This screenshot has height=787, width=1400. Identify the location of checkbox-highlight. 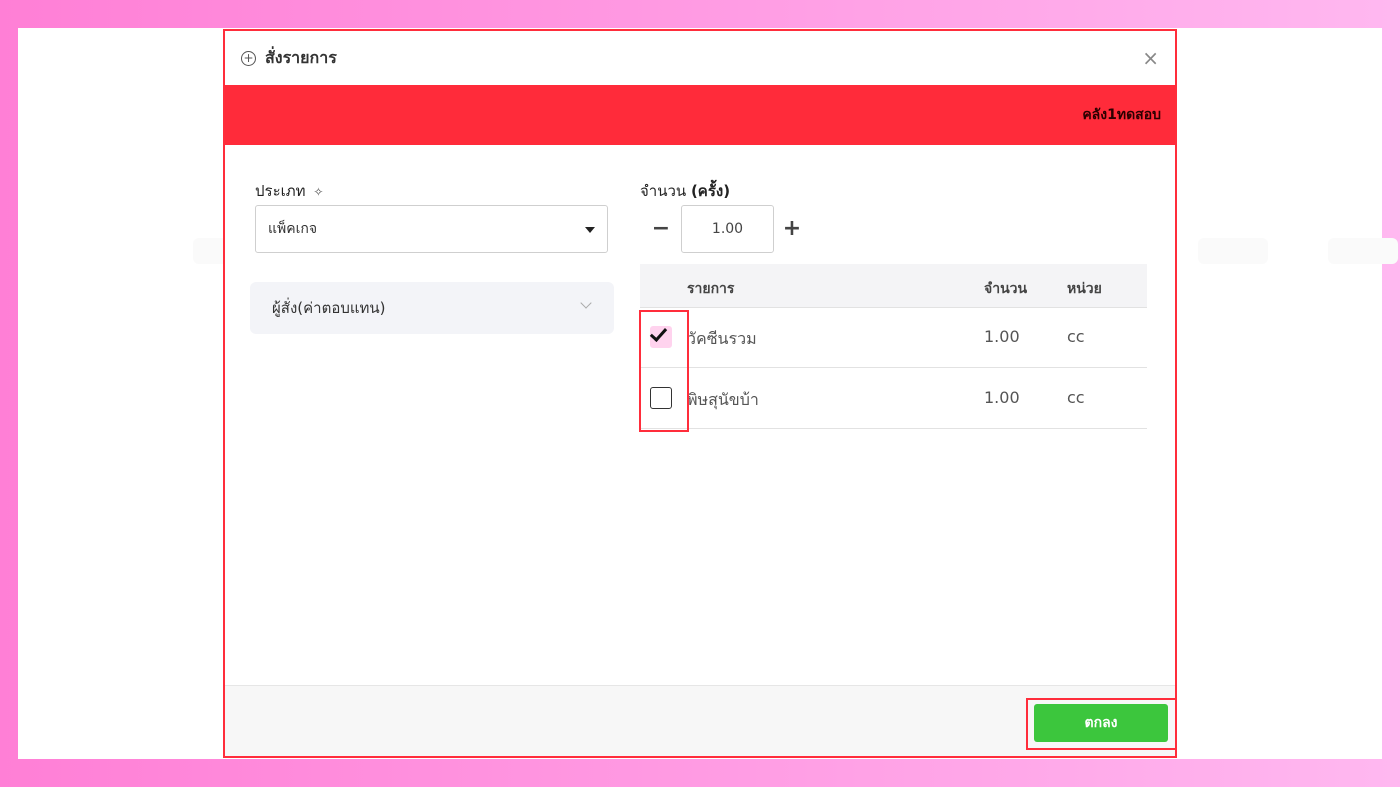
(664, 371).